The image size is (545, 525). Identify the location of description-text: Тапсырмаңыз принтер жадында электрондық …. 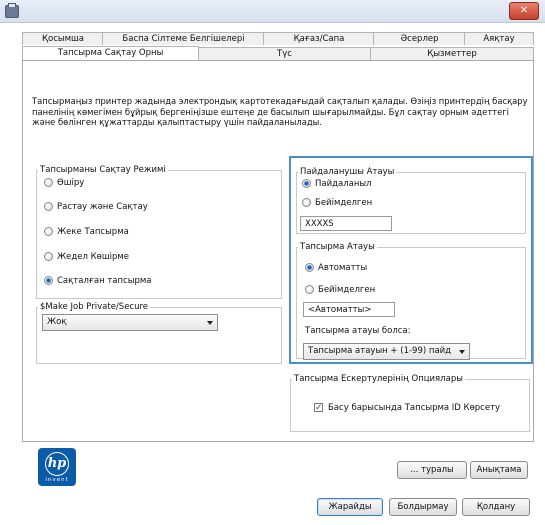
(280, 111).